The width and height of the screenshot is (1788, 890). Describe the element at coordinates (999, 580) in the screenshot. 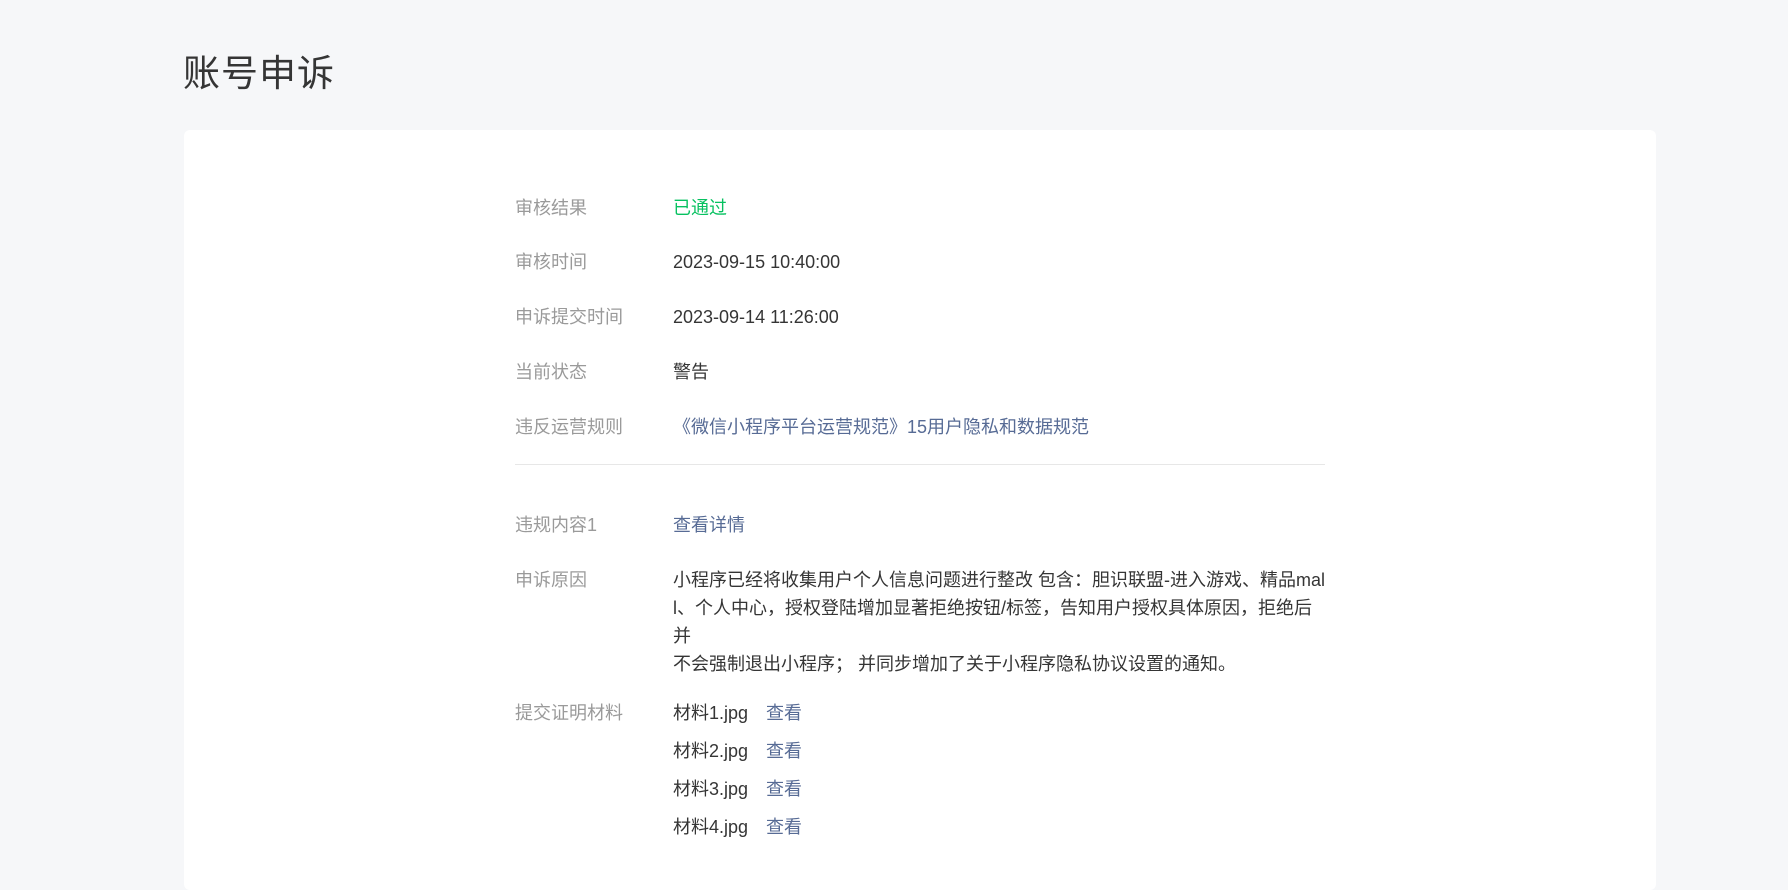

I see `appeal-reason-line: 小程序已经将收集用户个人信息问题进行整改 包含：胆识联盟-进入游戏、精品mal` at that location.